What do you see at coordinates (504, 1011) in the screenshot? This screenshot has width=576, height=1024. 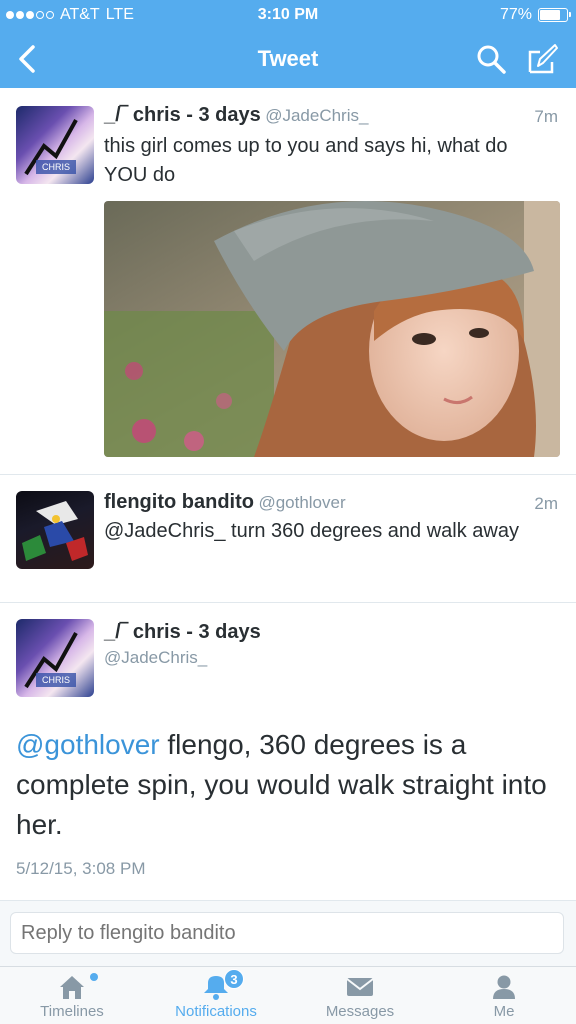 I see `tab-label: Me` at bounding box center [504, 1011].